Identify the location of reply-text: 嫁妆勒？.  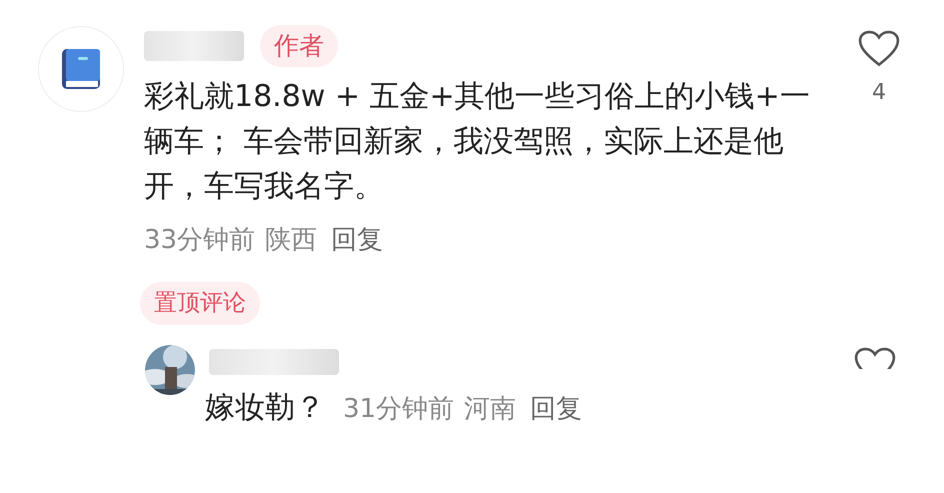
(265, 407).